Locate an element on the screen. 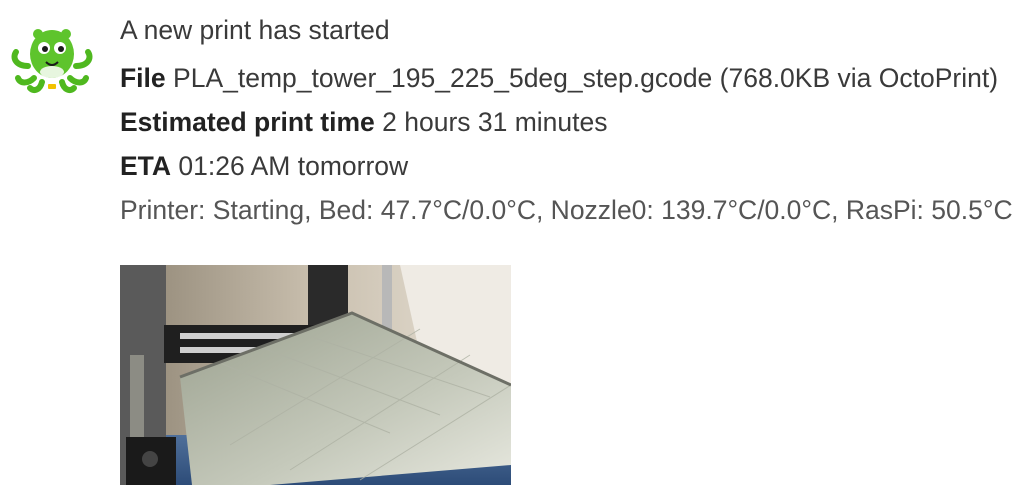  estimated-time-label: Estimated print time is located at coordinates (247, 122).